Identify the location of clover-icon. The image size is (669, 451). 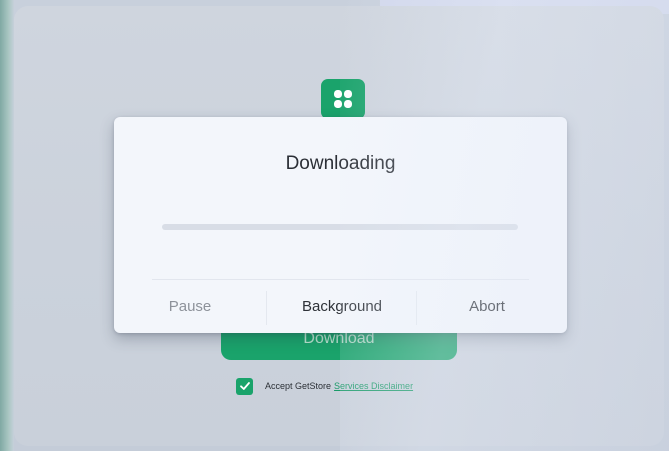
(343, 99).